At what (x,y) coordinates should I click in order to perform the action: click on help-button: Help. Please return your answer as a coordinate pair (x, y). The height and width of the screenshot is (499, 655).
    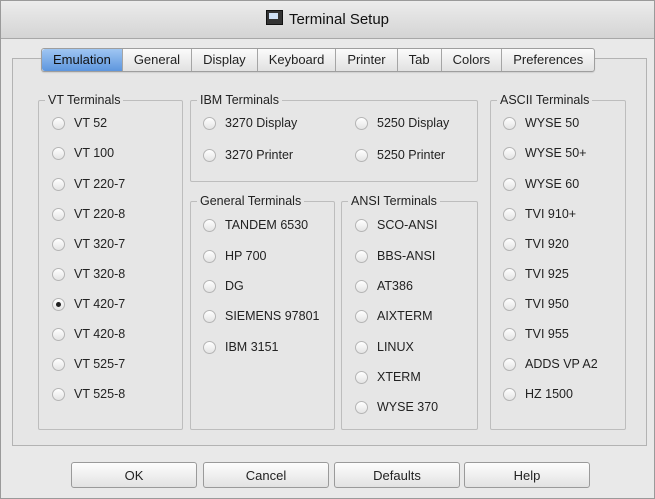
    Looking at the image, I should click on (527, 475).